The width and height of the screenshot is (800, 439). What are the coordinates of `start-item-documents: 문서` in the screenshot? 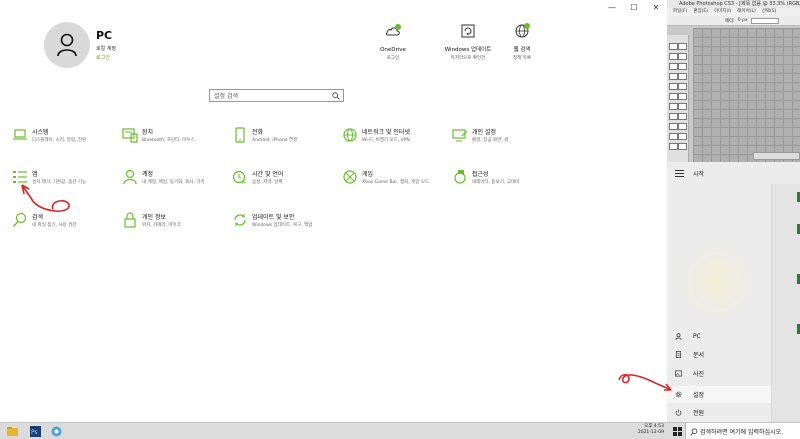 It's located at (719, 354).